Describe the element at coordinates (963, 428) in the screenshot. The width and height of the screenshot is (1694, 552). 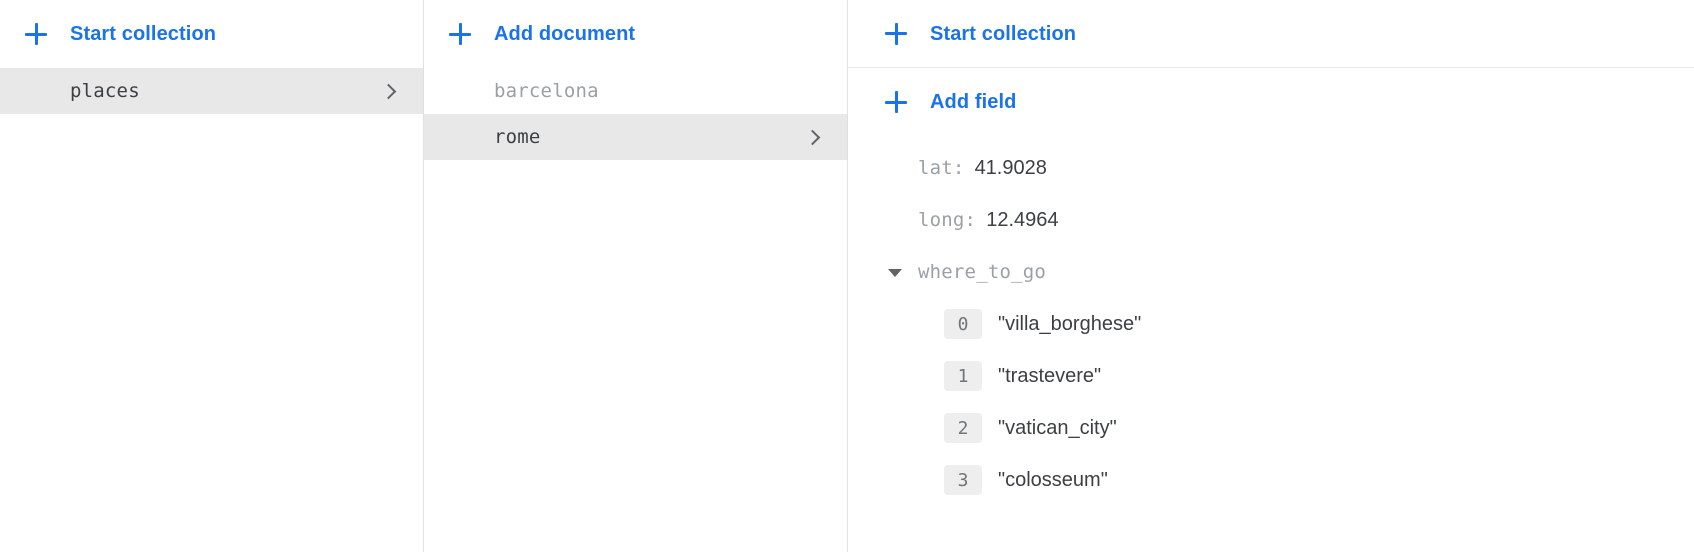
I see `array-index-badge: 2` at that location.